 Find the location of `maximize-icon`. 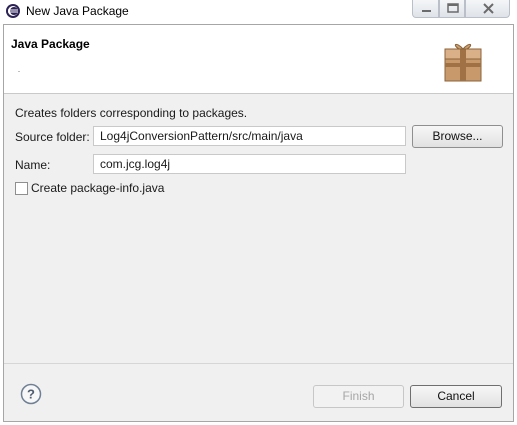

maximize-icon is located at coordinates (453, 8).